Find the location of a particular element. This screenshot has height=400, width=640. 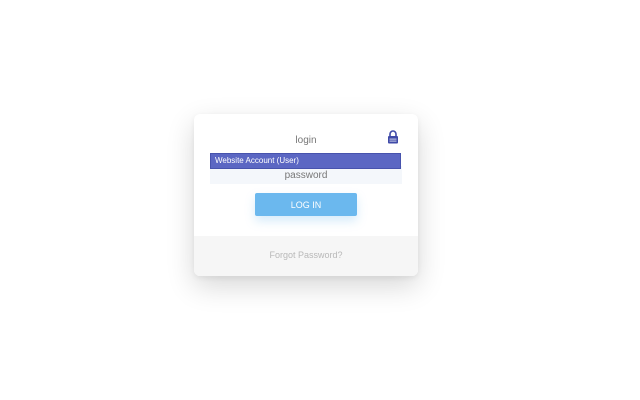

lock-icon is located at coordinates (393, 137).